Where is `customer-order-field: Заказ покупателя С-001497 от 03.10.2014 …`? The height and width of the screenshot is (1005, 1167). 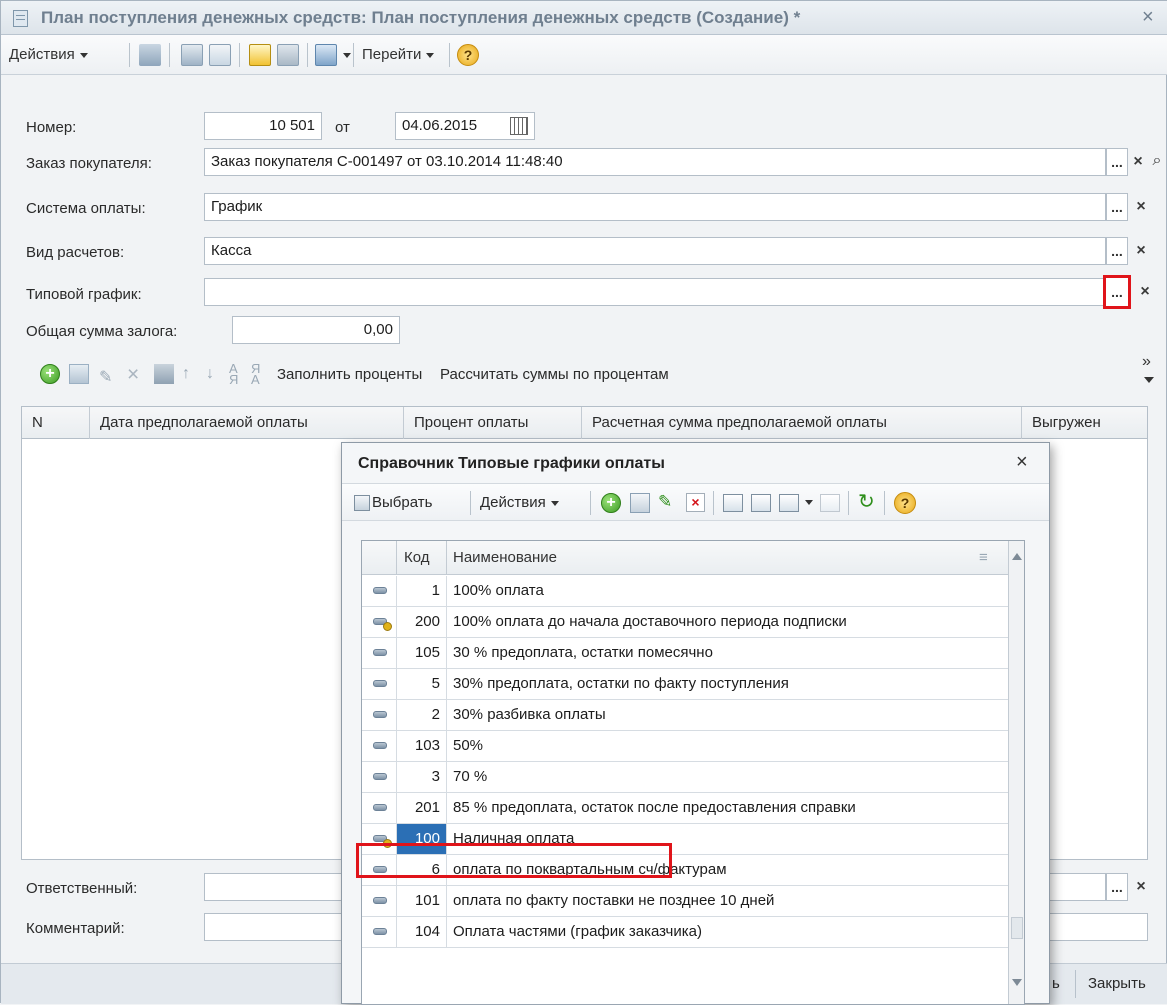 customer-order-field: Заказ покупателя С-001497 от 03.10.2014 … is located at coordinates (655, 162).